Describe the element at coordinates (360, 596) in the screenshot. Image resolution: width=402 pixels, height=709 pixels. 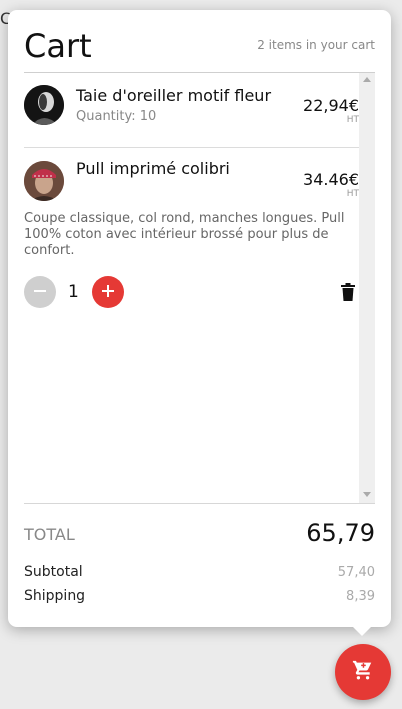
I see `shipping-value: 8,39` at that location.